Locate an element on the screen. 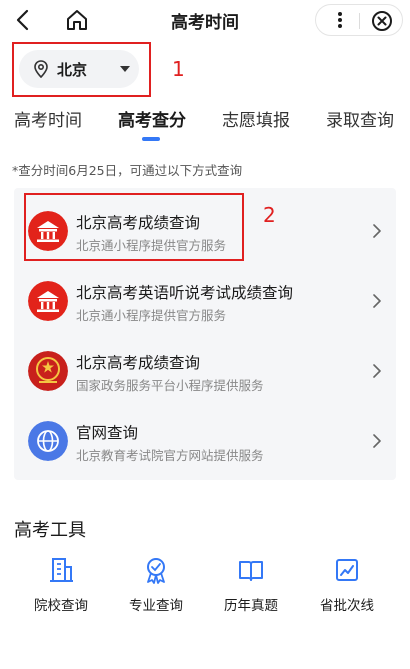  mini-program-capsule is located at coordinates (359, 20).